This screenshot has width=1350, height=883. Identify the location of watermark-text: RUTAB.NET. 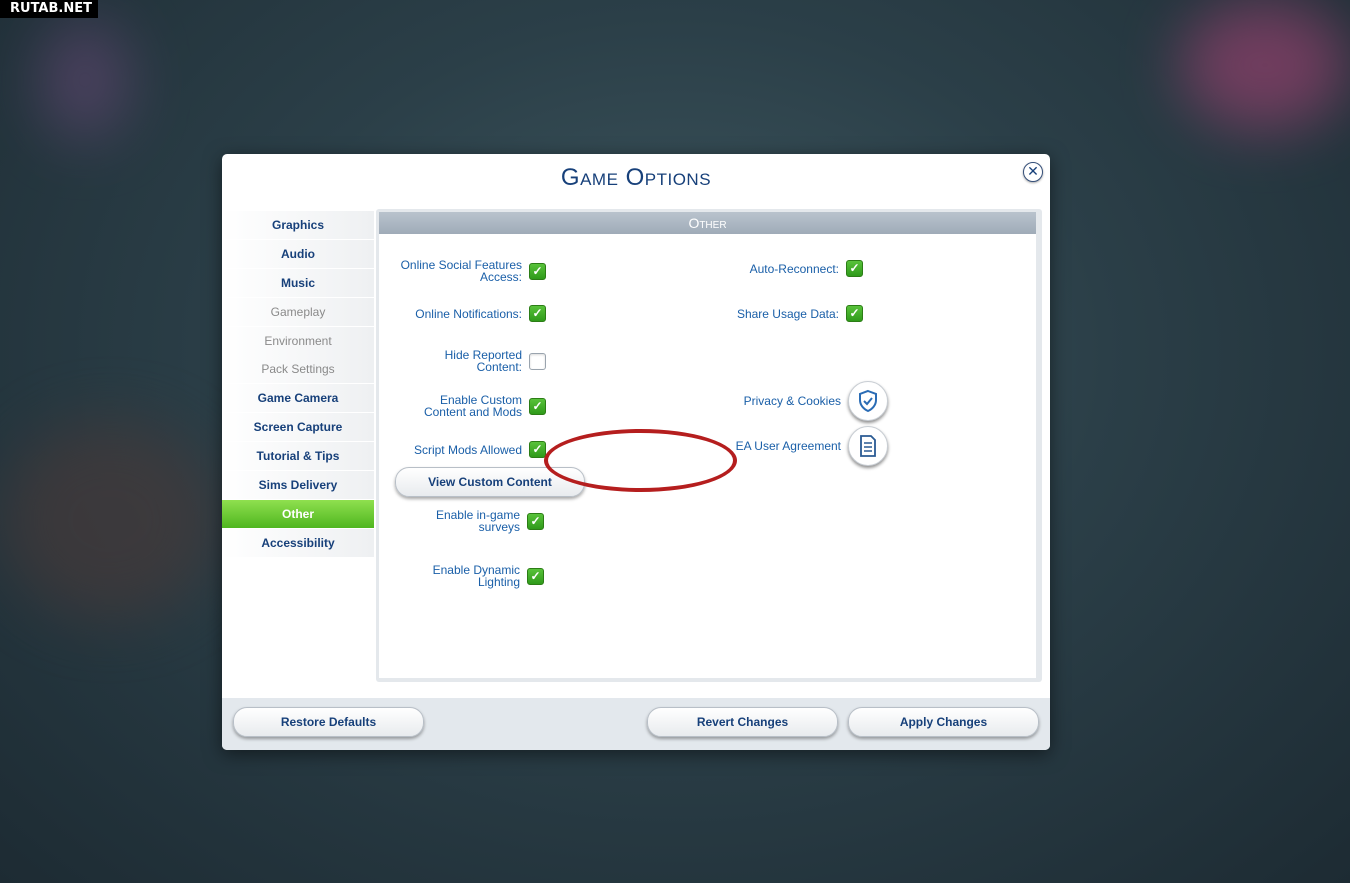
(49, 9).